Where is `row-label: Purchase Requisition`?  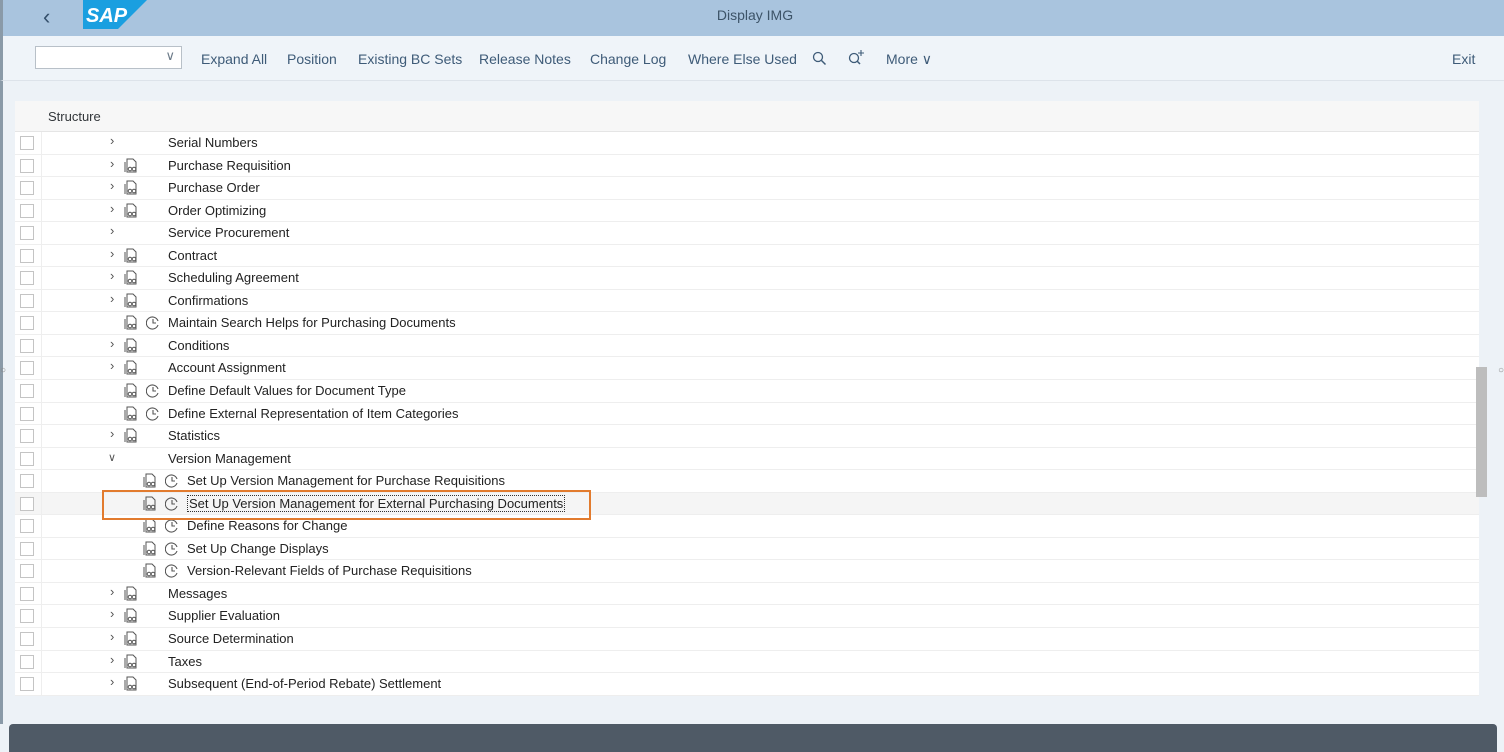 row-label: Purchase Requisition is located at coordinates (229, 165).